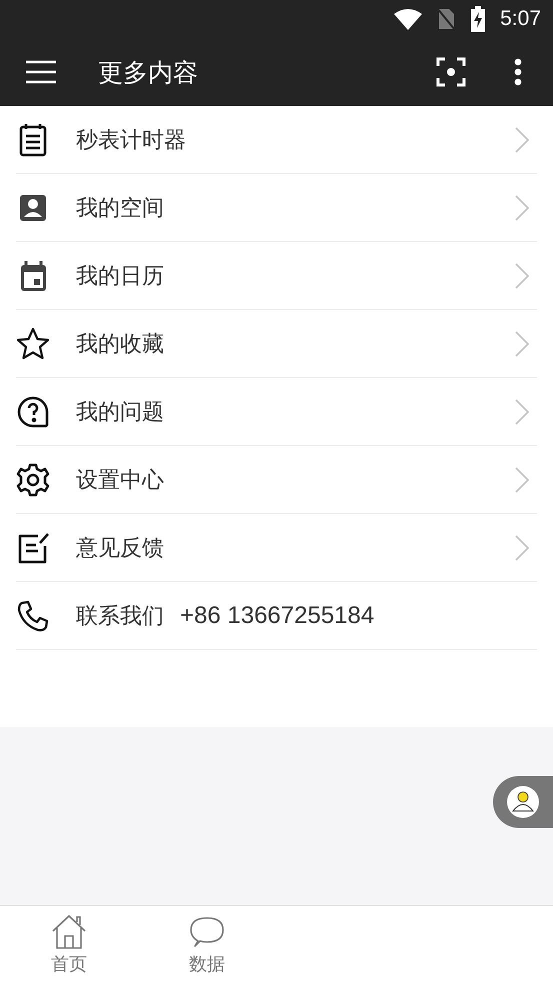  I want to click on settings-icon, so click(33, 479).